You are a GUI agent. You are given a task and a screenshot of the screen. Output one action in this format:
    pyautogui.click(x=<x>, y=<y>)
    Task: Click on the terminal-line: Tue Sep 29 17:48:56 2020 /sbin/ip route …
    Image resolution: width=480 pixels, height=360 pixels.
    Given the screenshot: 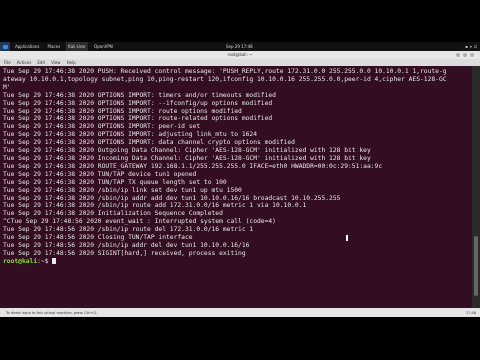 What is the action you would take?
    pyautogui.click(x=128, y=230)
    